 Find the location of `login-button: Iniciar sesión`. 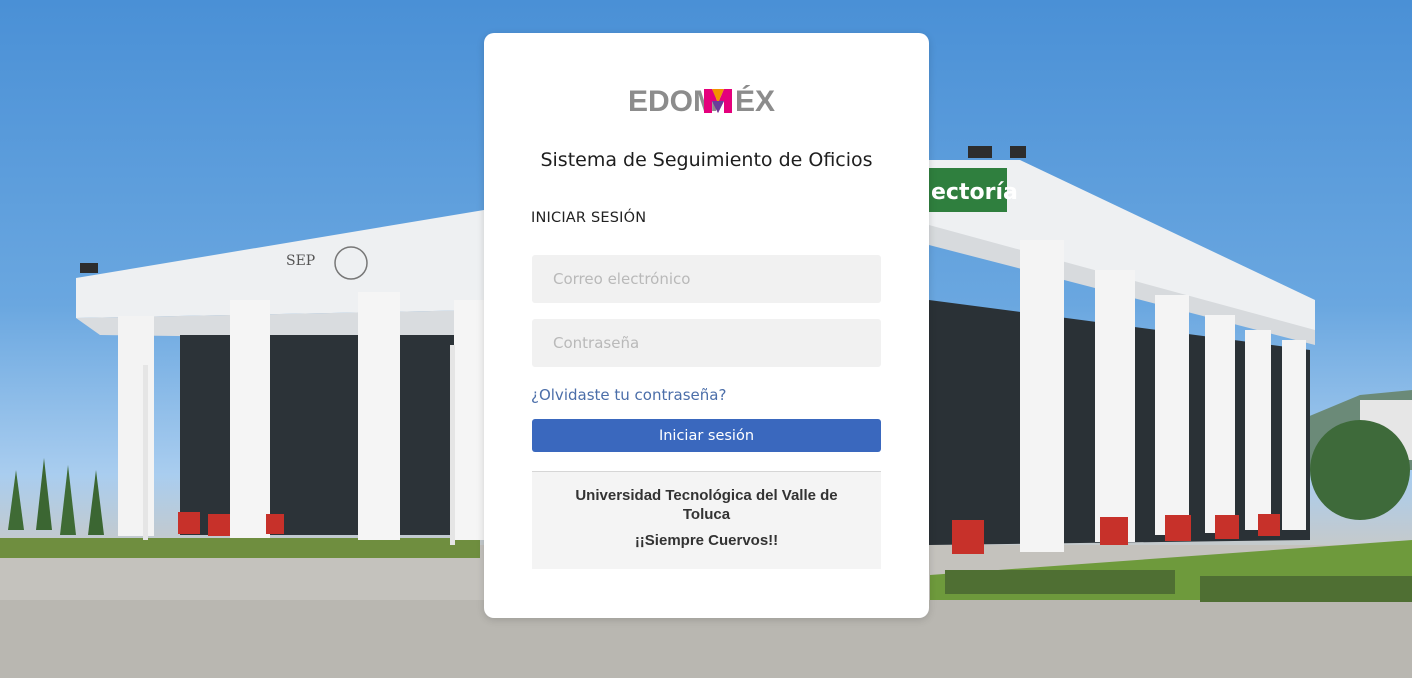

login-button: Iniciar sesión is located at coordinates (706, 435).